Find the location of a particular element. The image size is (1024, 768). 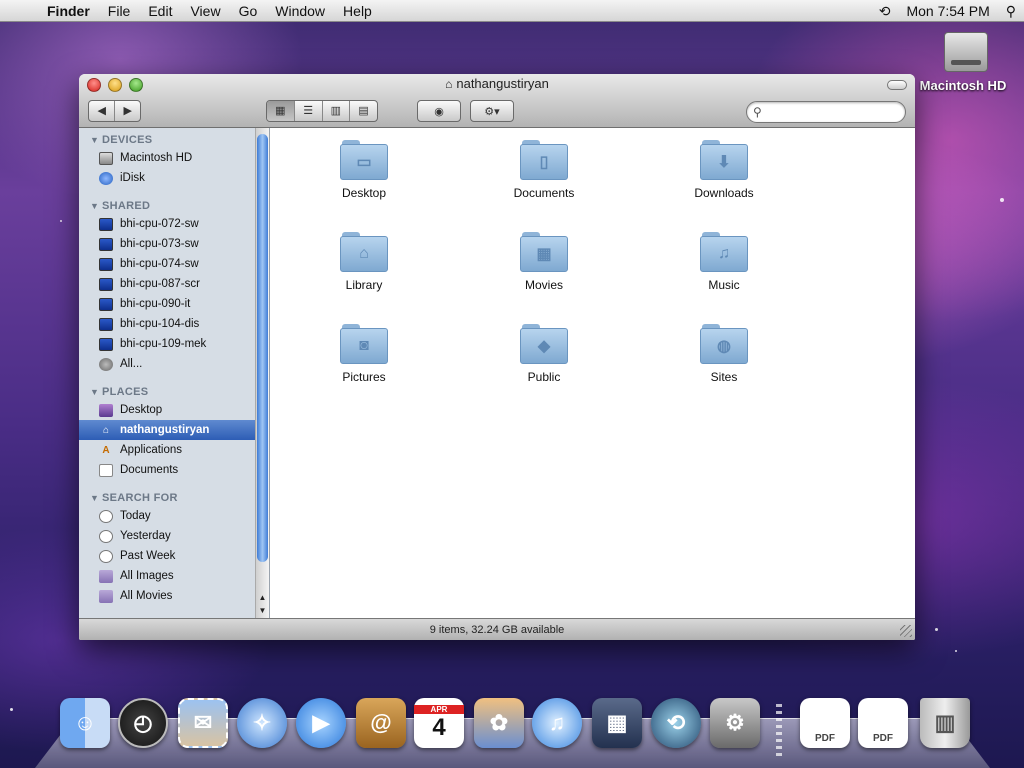

mail-dock-icon: ✉ is located at coordinates (203, 723).